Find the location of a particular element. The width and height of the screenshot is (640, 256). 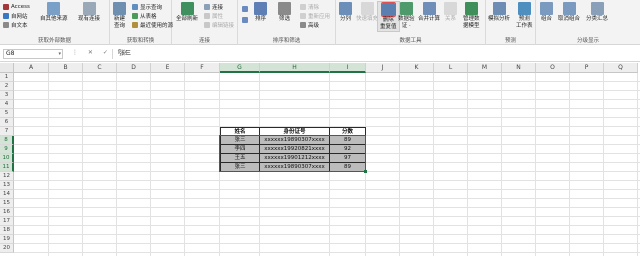

row-header-2: 2 is located at coordinates (7, 86).